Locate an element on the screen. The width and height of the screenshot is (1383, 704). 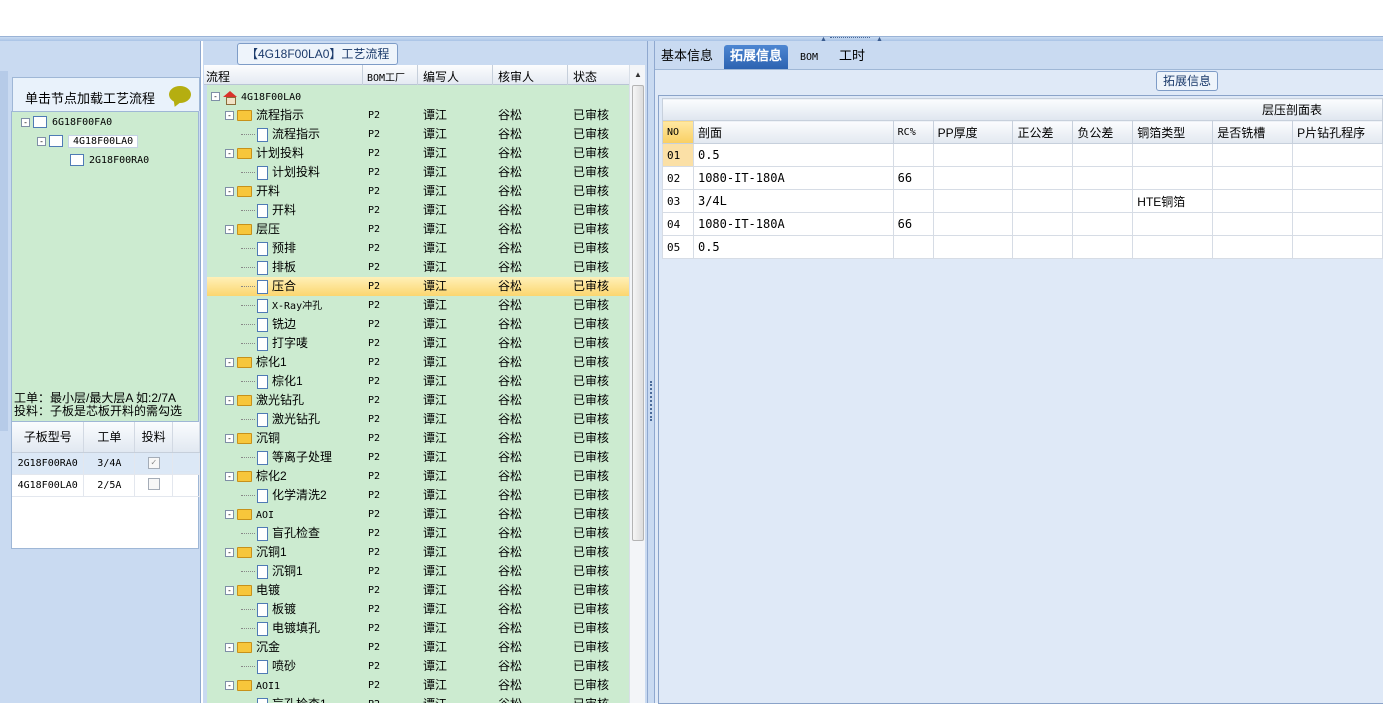
vertical-splitter is located at coordinates (651, 372).